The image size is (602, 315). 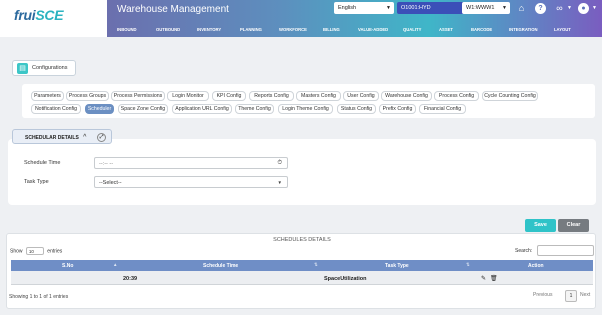 I want to click on tab-space-zone-config: Space Zone Config, so click(x=143, y=109).